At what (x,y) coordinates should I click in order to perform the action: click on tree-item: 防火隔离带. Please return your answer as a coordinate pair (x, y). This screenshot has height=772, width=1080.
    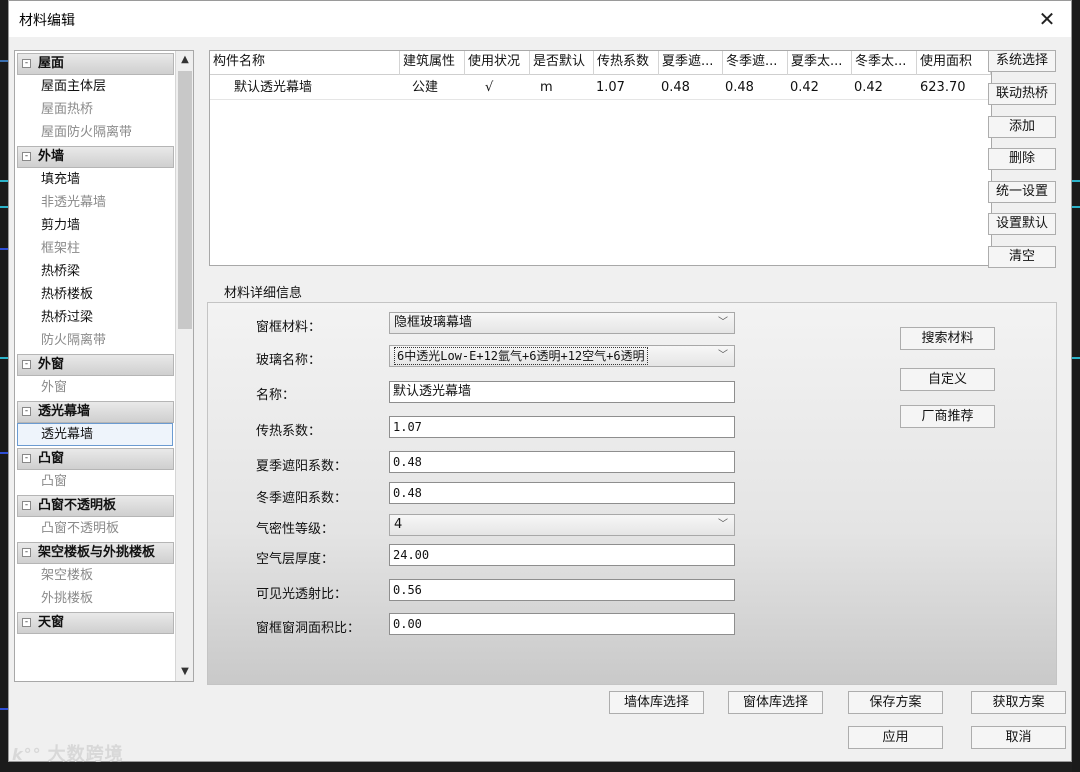
    Looking at the image, I should click on (95, 340).